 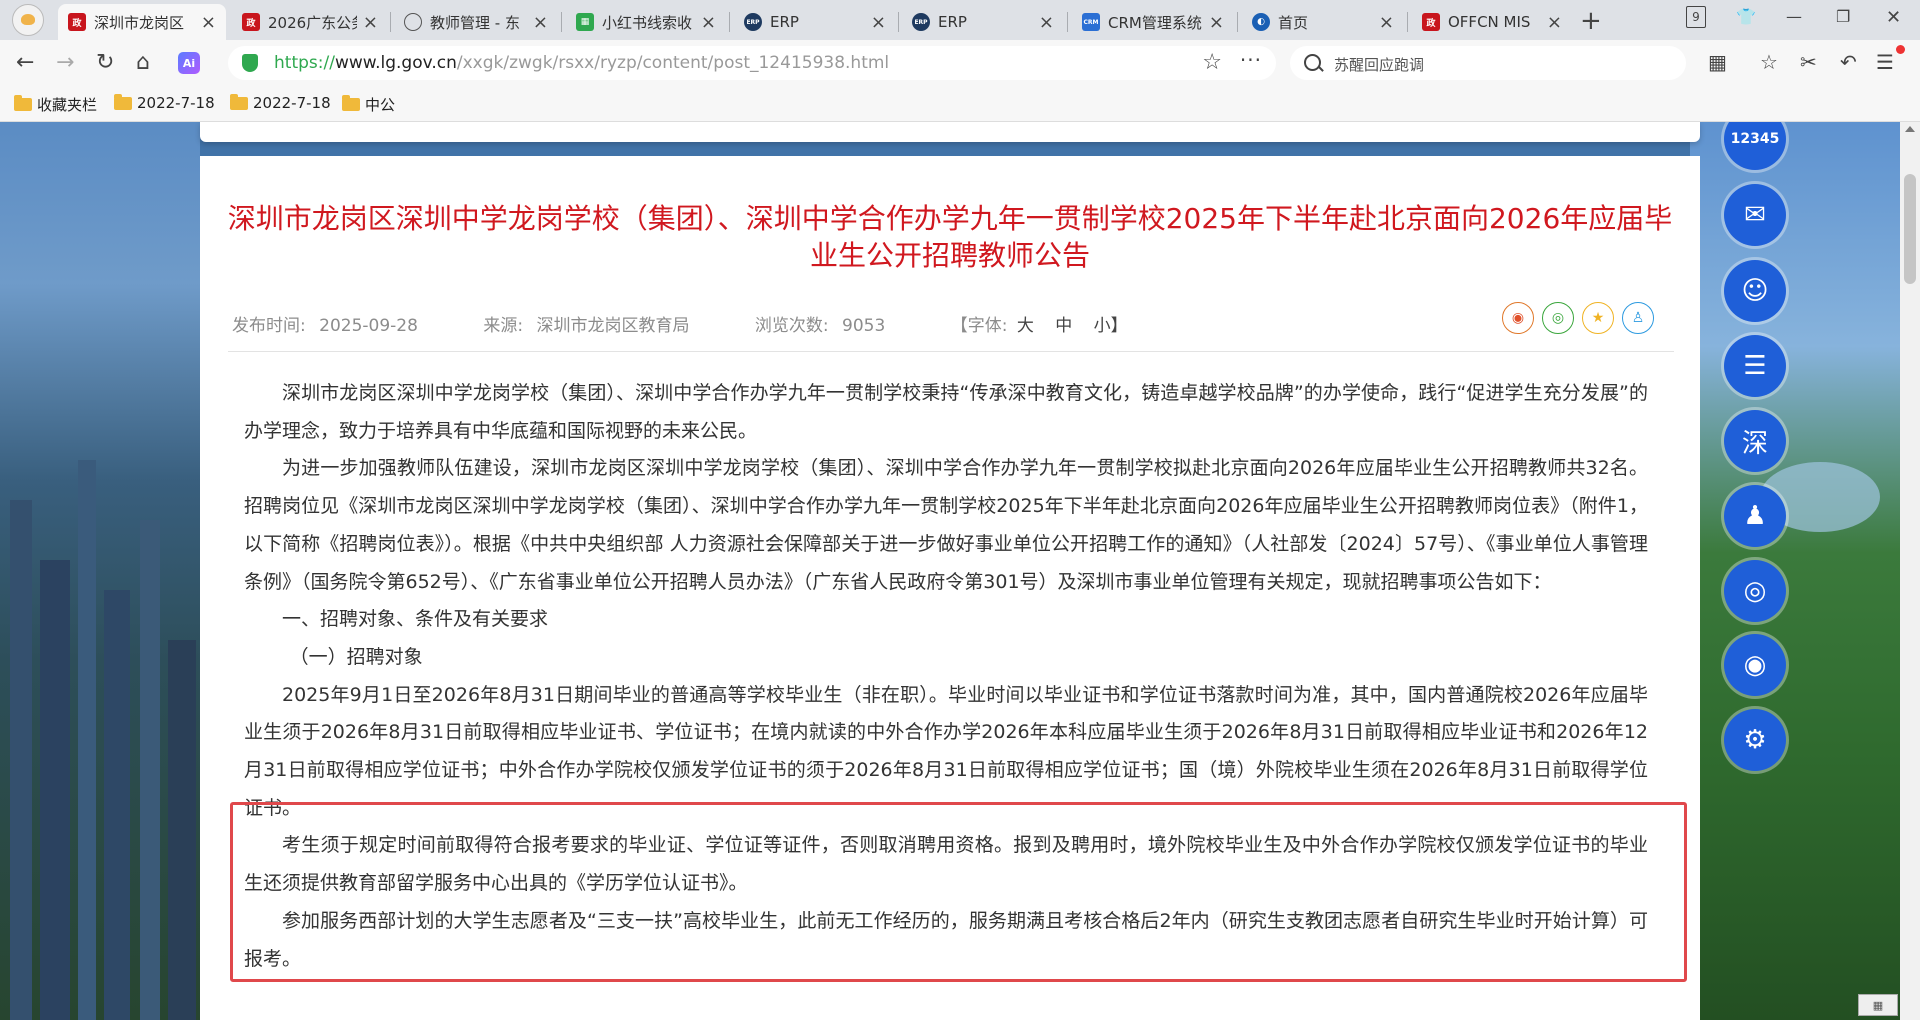 What do you see at coordinates (1755, 516) in the screenshot?
I see `robot-assistant-icon: ♟` at bounding box center [1755, 516].